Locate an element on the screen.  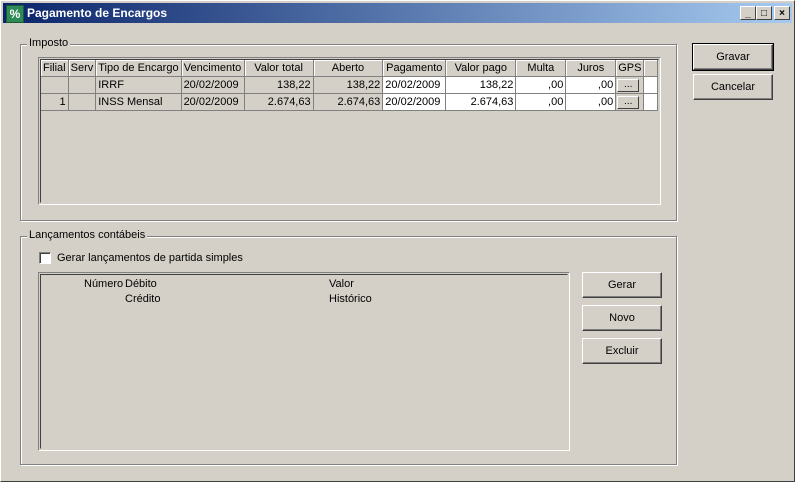
imposto-group-label: Imposto is located at coordinates (49, 43).